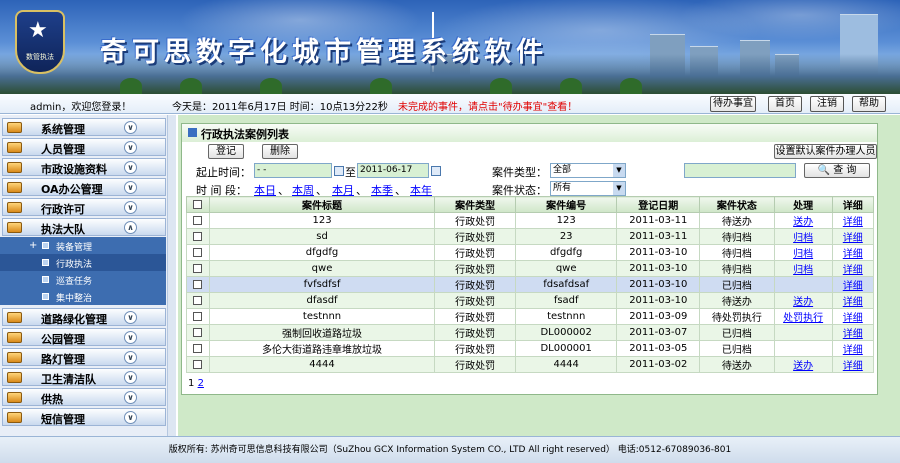 The height and width of the screenshot is (463, 900). Describe the element at coordinates (530, 348) in the screenshot. I see `table-row: 多伦大街道路违章堆放垃圾 行政处罚 DL000001 2011-03-05 已归档 详细` at that location.